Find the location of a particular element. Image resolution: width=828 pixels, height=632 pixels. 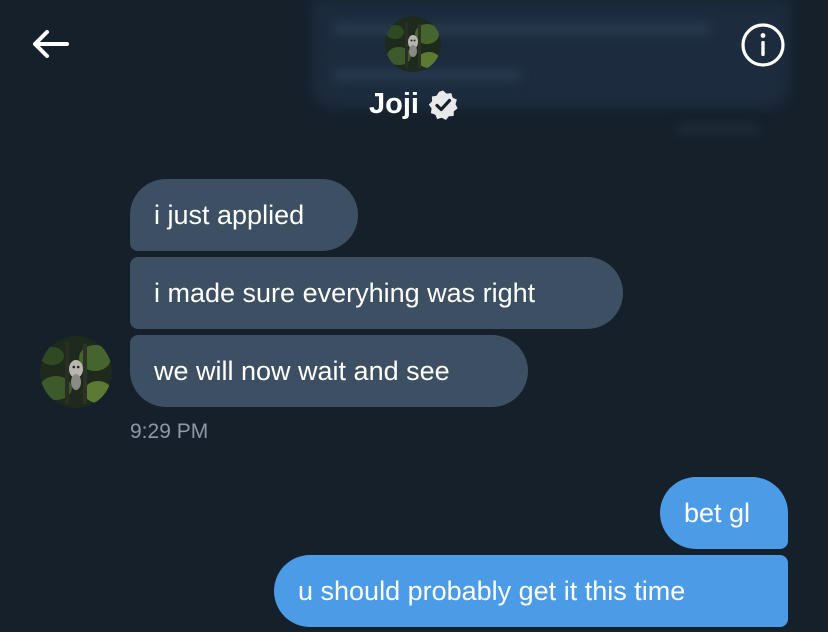

header-avatar is located at coordinates (413, 44).